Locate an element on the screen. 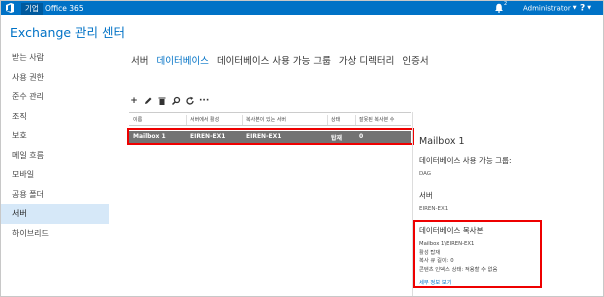 Image resolution: width=604 pixels, height=297 pixels. tab-office365: Office 365 is located at coordinates (64, 9).